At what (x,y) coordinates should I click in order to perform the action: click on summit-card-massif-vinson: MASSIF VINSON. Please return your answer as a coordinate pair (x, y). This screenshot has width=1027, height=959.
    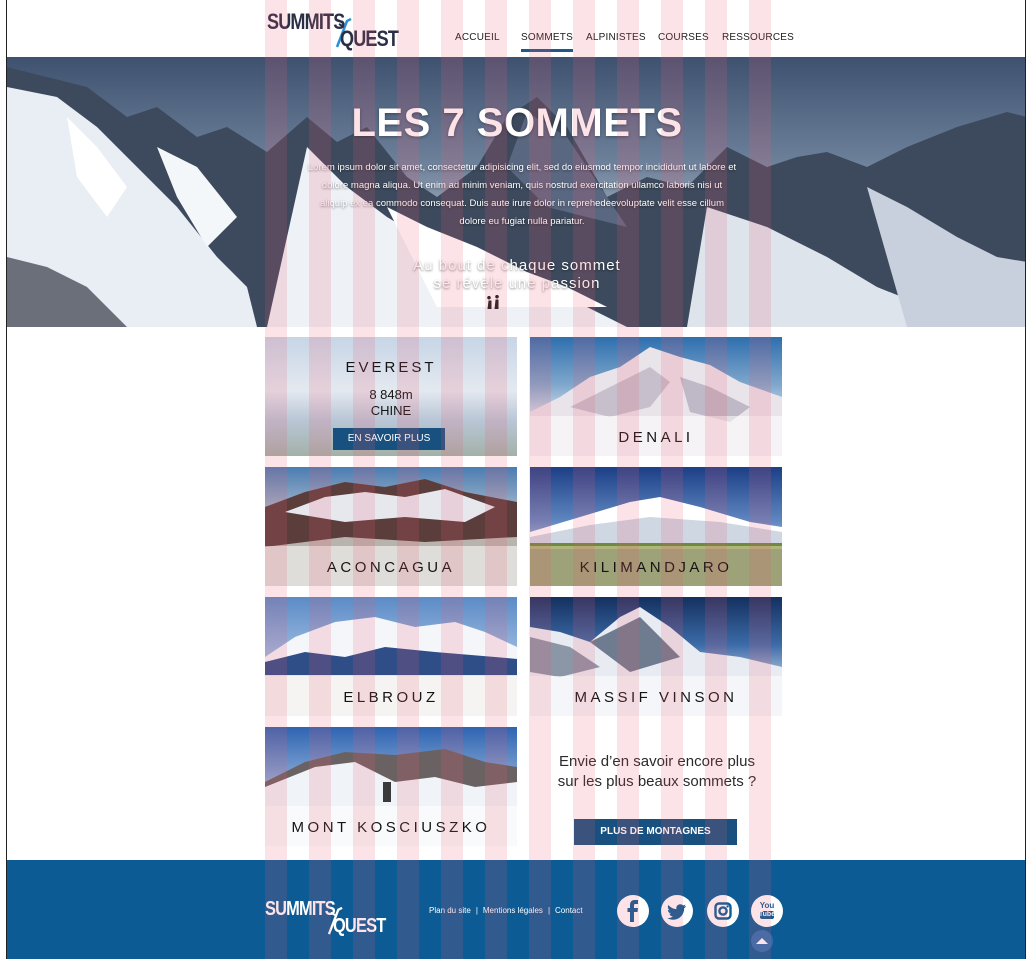
    Looking at the image, I should click on (656, 656).